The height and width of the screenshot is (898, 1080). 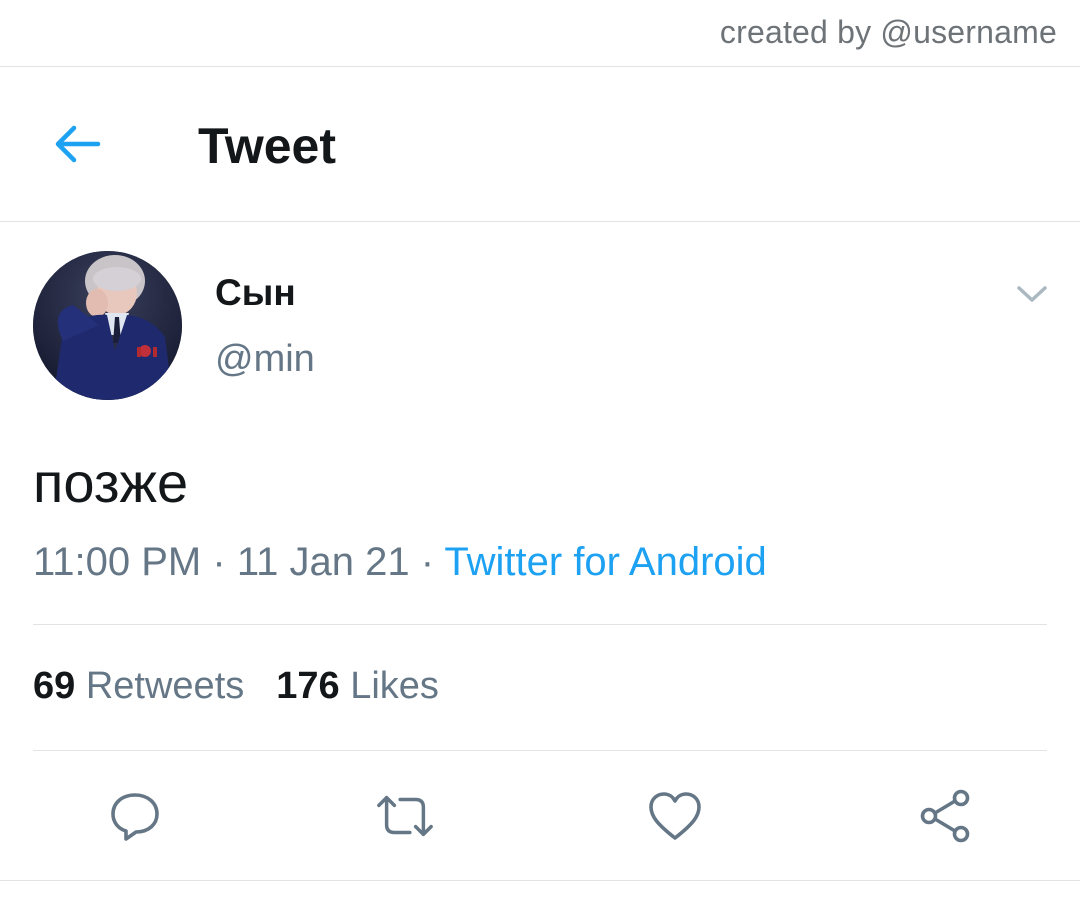 I want to click on retweets-stat: 69 Retweets, so click(x=138, y=686).